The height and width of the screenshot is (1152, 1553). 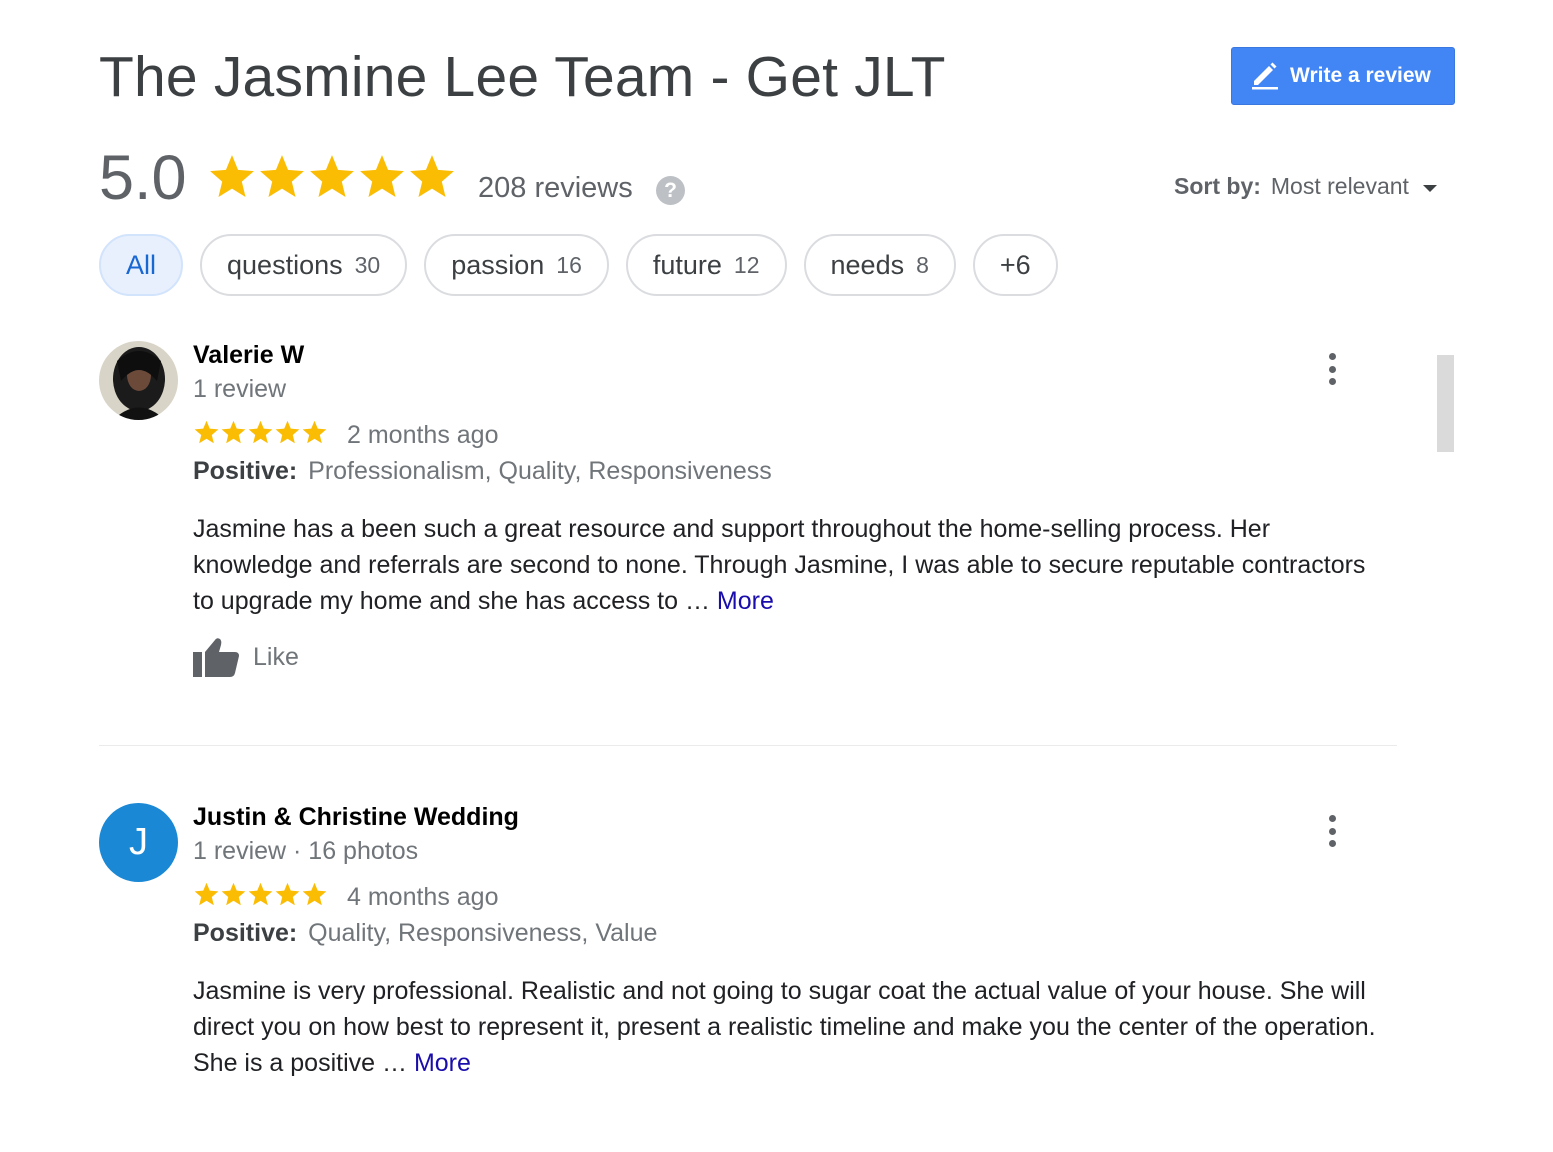 I want to click on reviewer-meta: 1 review, so click(x=240, y=389).